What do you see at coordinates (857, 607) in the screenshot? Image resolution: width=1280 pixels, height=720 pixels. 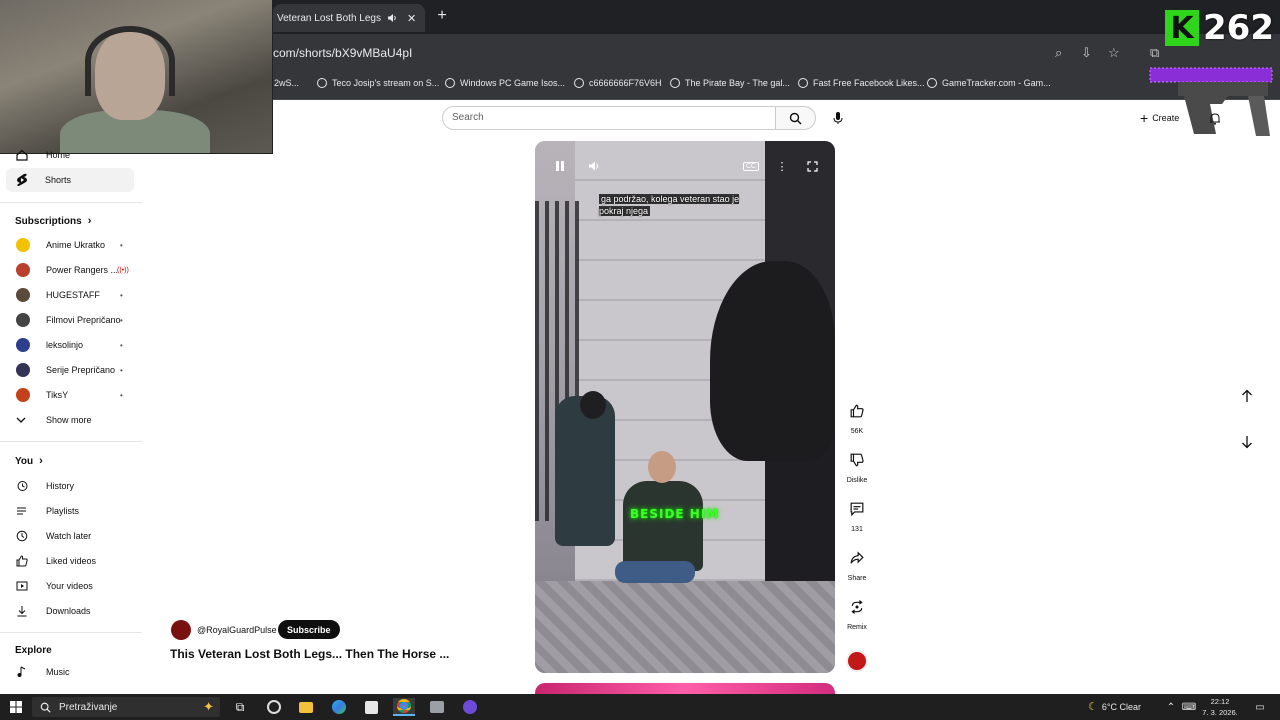 I see `remix-icon` at bounding box center [857, 607].